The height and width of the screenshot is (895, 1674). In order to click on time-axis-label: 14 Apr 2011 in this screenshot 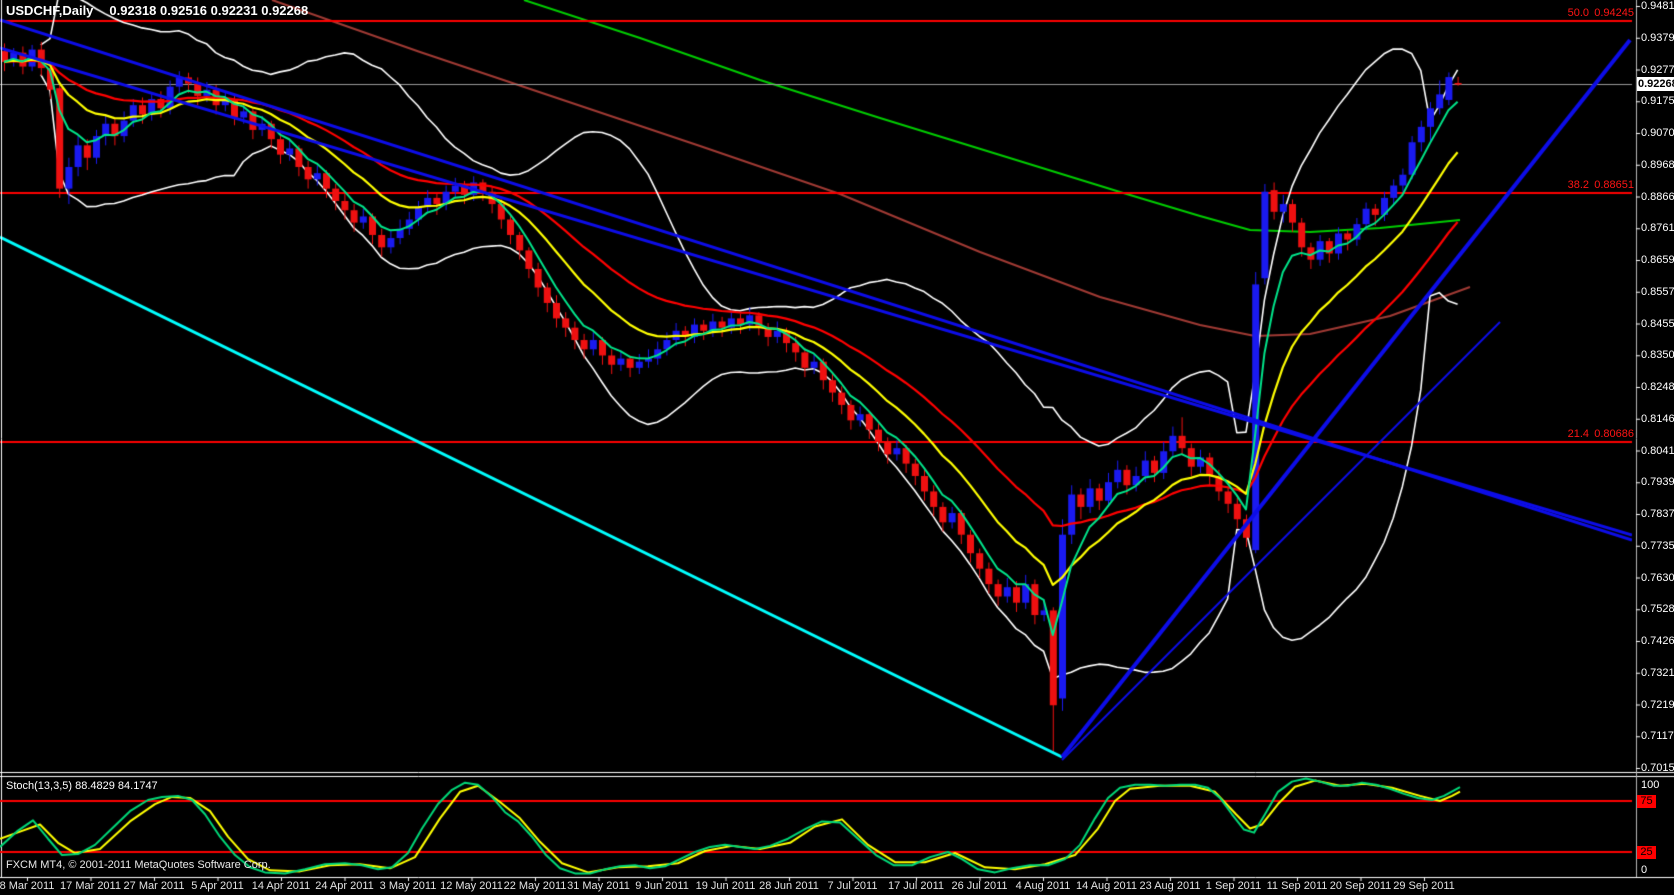, I will do `click(281, 886)`.